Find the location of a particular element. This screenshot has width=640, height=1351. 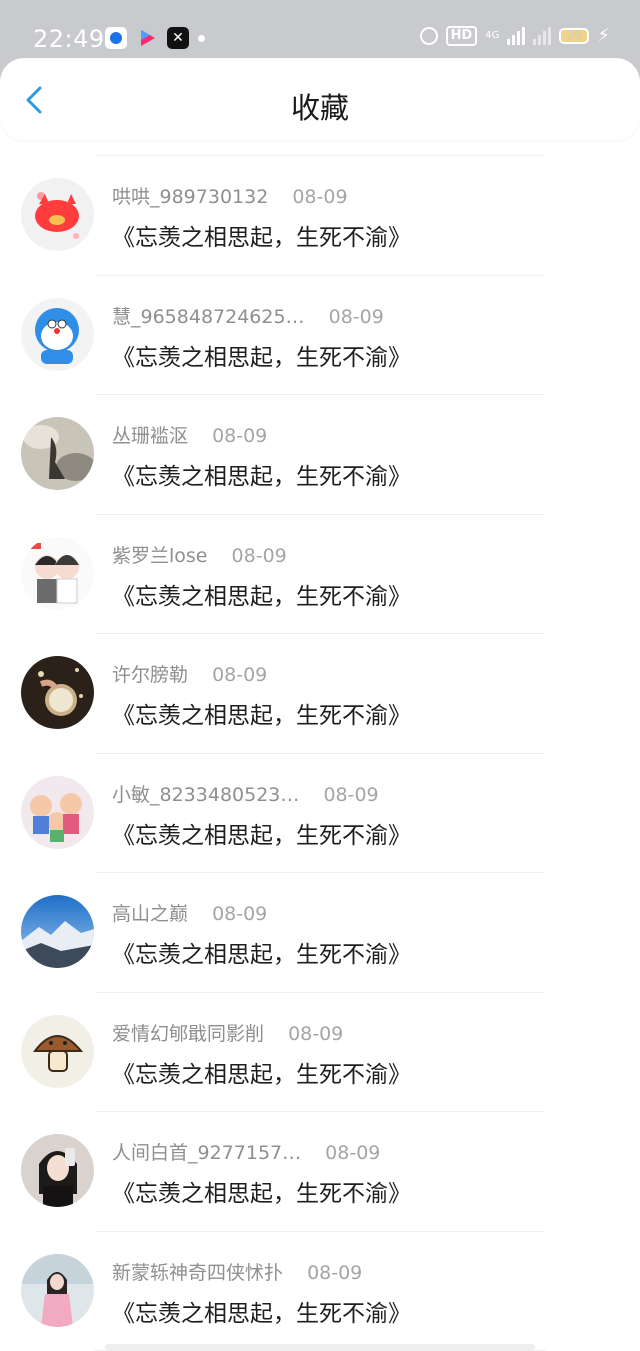

username: 丛珊褴沤 is located at coordinates (150, 436).